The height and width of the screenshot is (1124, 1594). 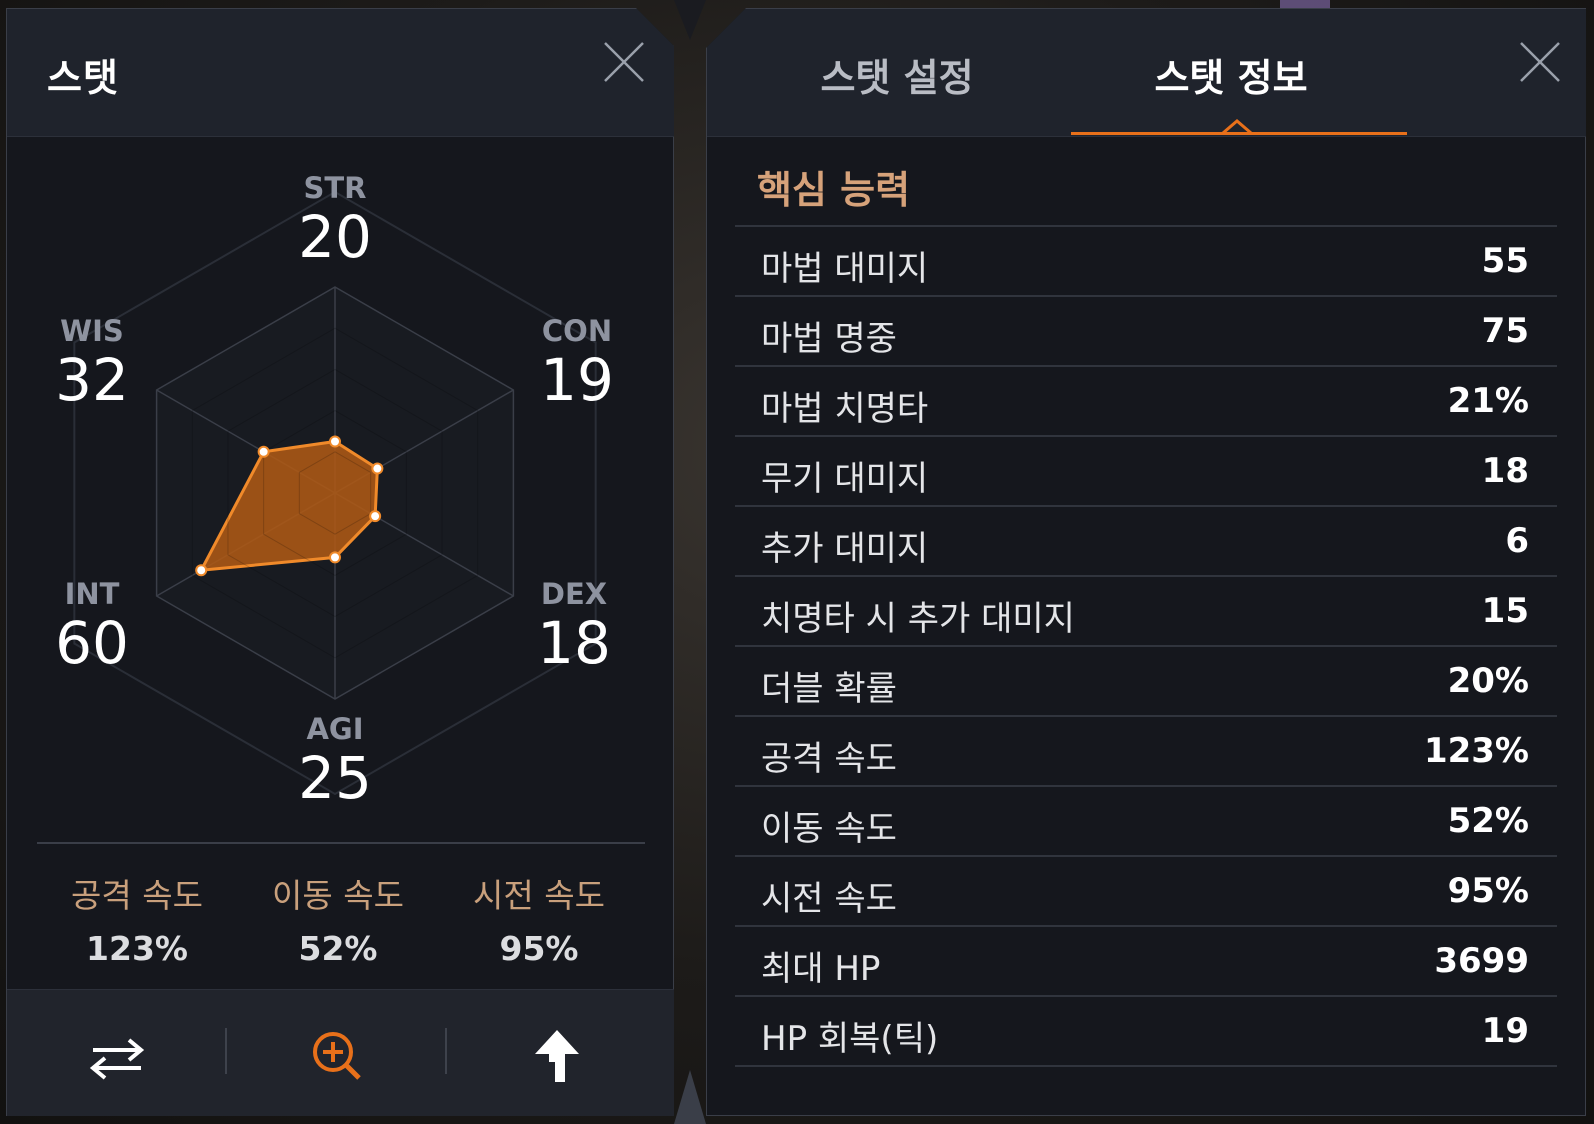 What do you see at coordinates (338, 895) in the screenshot?
I see `speed-label: 이동 속도` at bounding box center [338, 895].